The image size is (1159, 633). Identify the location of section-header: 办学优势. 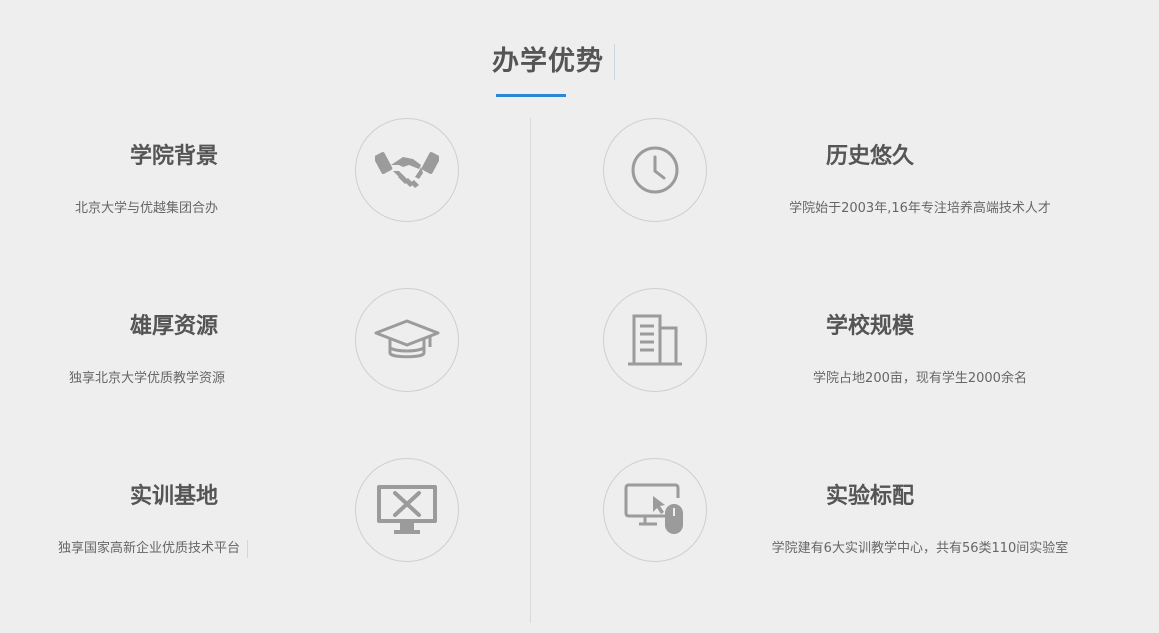
(579, 62).